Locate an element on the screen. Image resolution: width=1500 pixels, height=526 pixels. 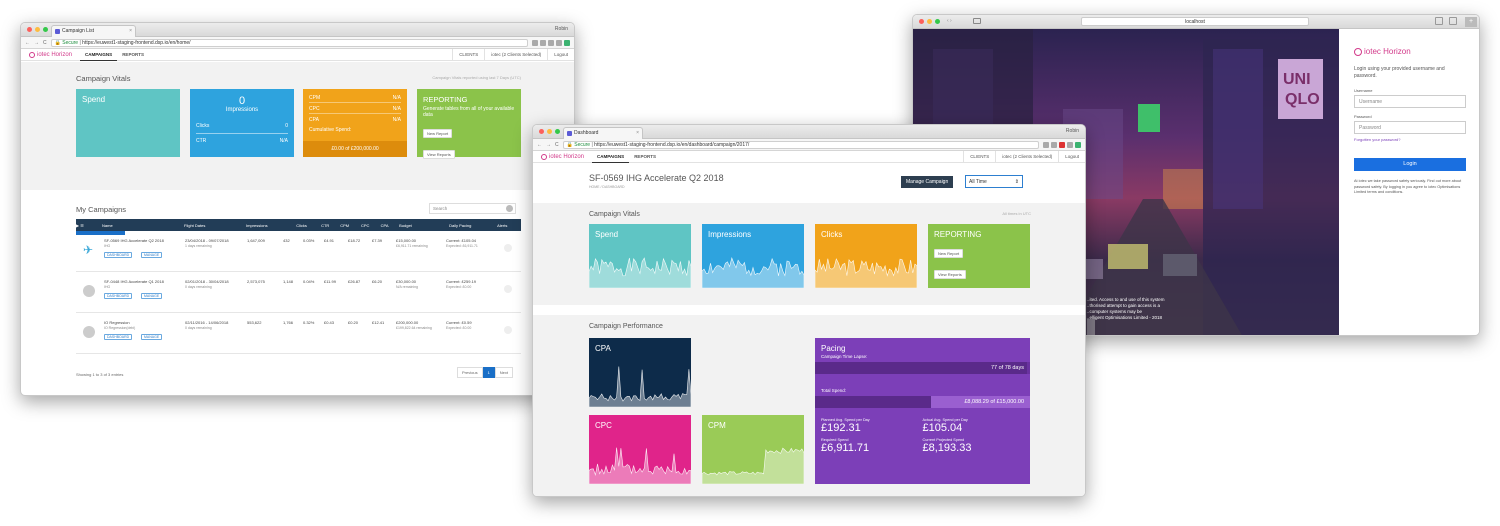
header-flight-dates: Flight Dates is located at coordinates (215, 225).